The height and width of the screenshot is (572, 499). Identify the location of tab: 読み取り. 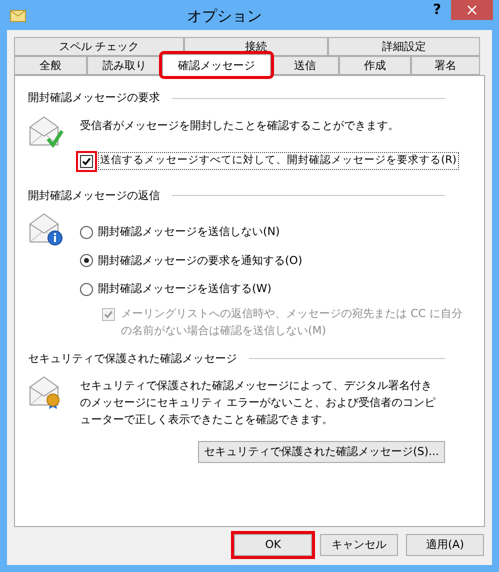
(124, 65).